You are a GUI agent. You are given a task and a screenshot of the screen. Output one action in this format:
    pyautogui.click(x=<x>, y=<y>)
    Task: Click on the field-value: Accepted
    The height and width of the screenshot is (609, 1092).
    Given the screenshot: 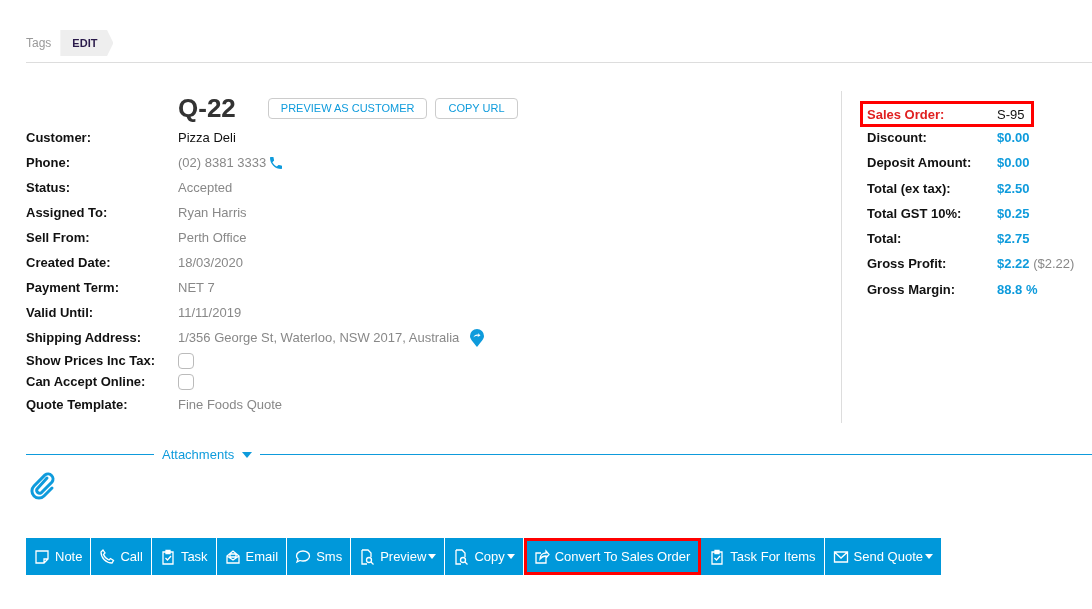 What is the action you would take?
    pyautogui.click(x=205, y=187)
    